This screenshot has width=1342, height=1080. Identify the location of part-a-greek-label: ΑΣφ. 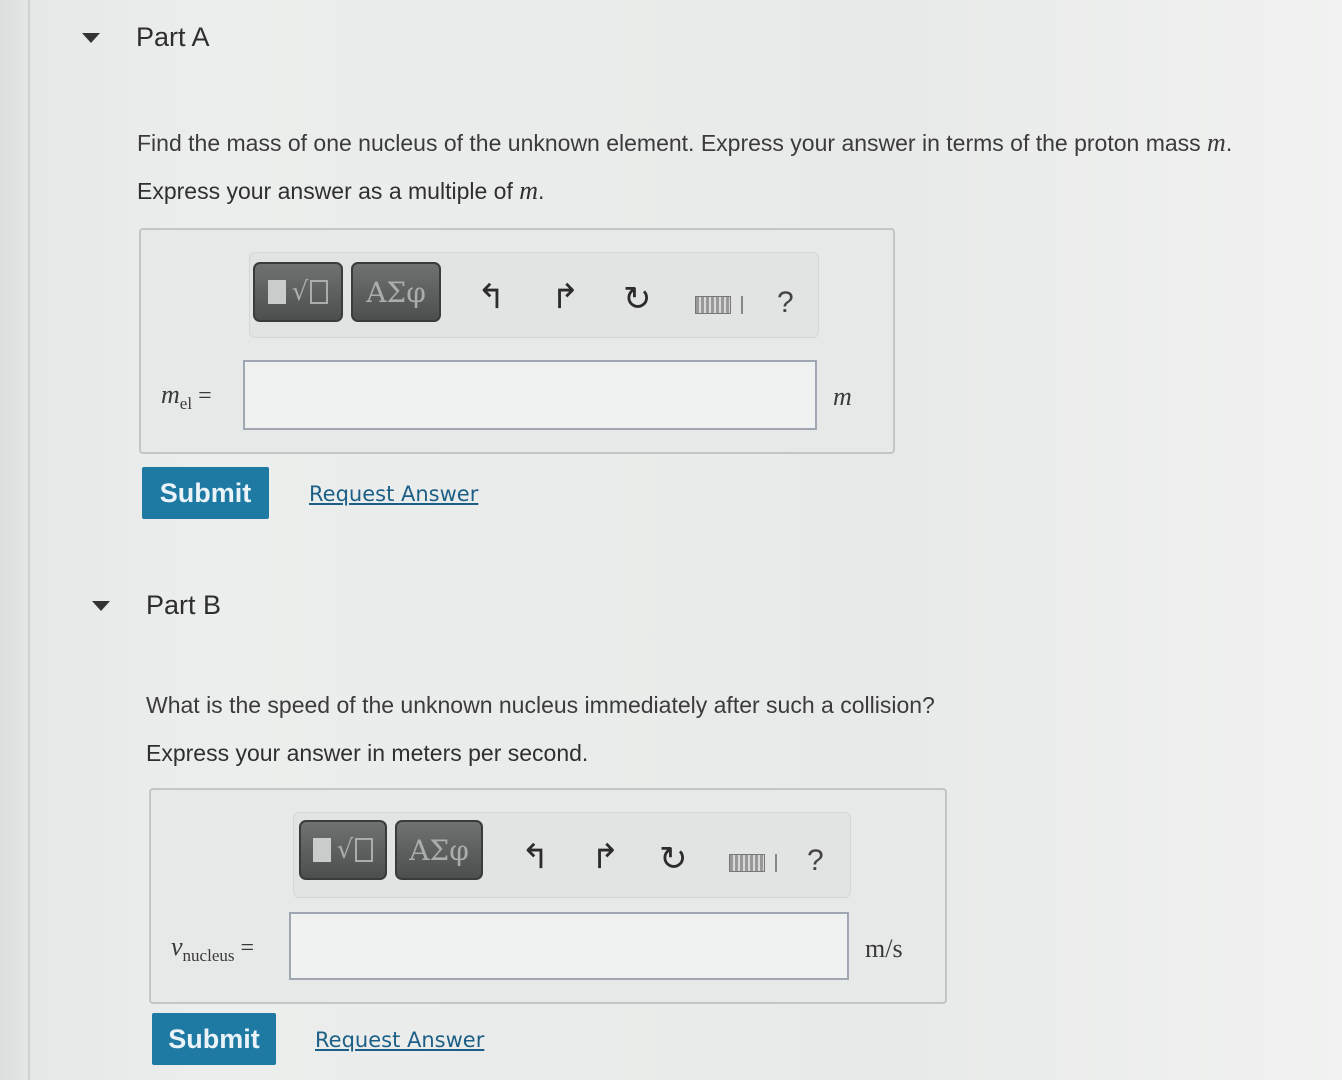
(396, 292).